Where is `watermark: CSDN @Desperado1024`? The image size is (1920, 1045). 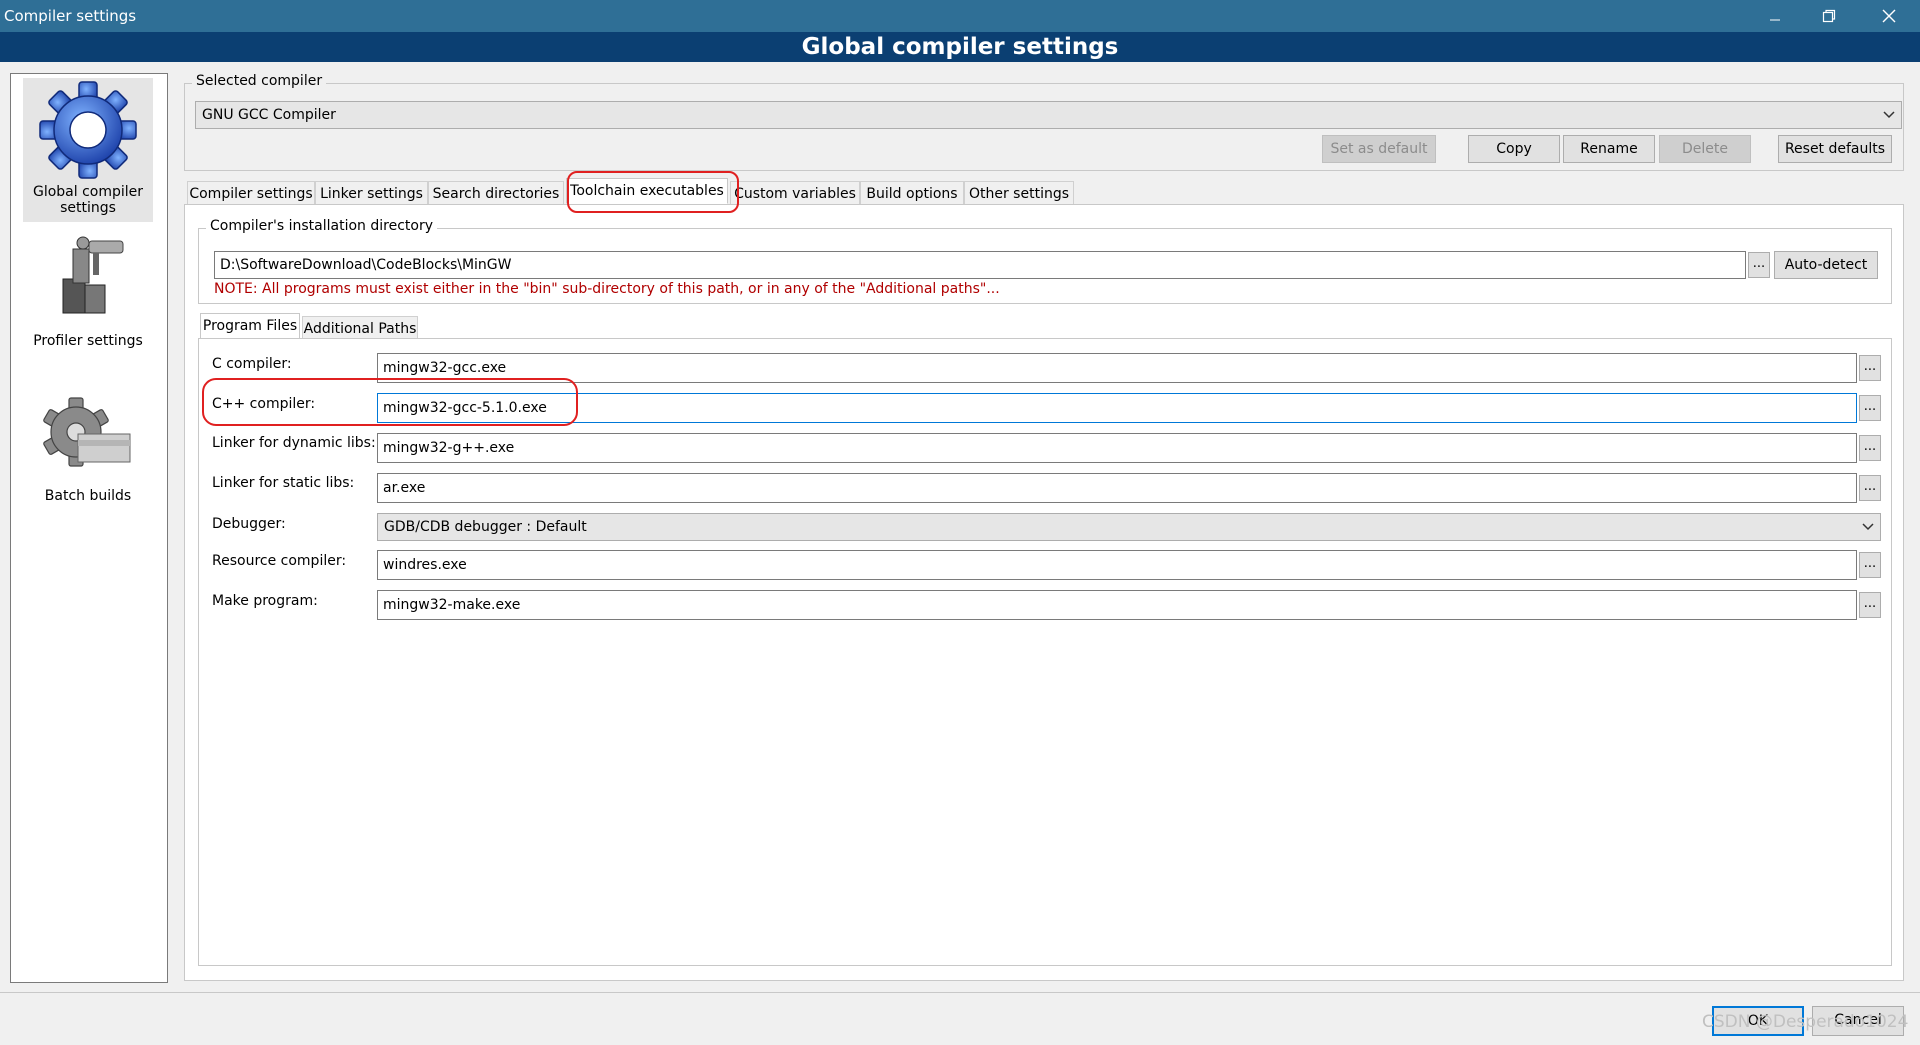
watermark: CSDN @Desperado1024 is located at coordinates (1805, 1022).